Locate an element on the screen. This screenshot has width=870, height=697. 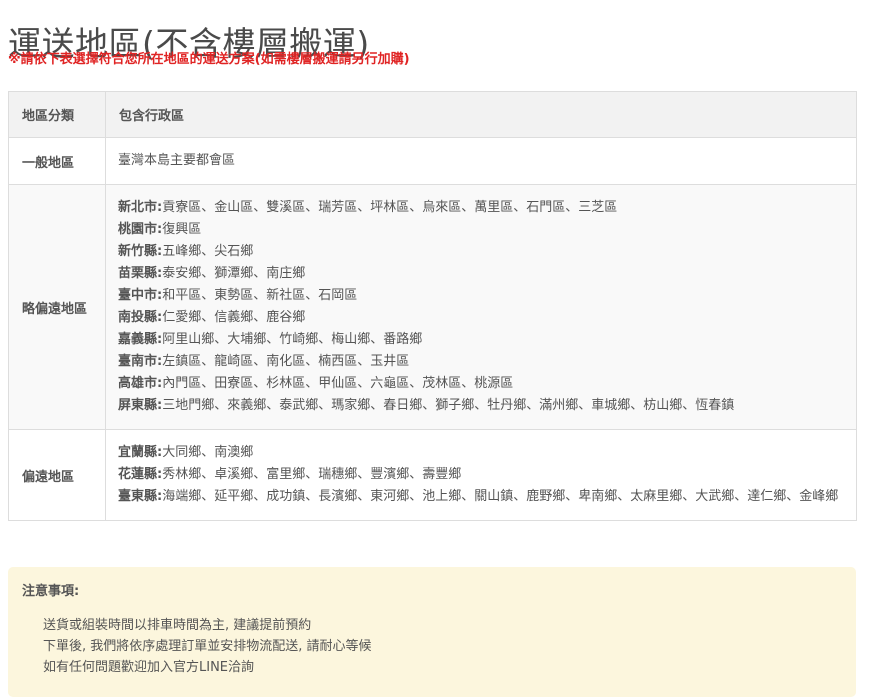
category-cell: 一般地區 is located at coordinates (57, 161).